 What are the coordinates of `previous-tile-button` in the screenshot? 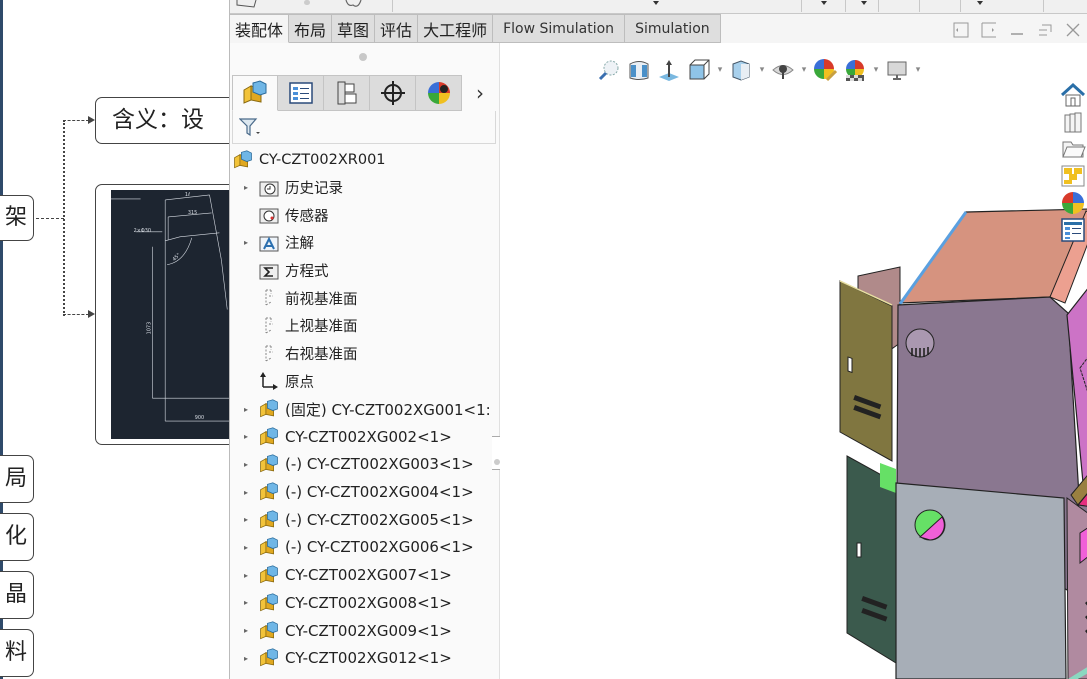 It's located at (961, 30).